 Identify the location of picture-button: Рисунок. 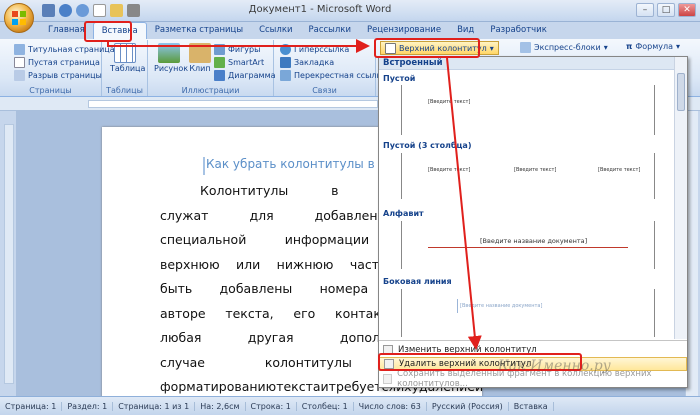
(171, 58).